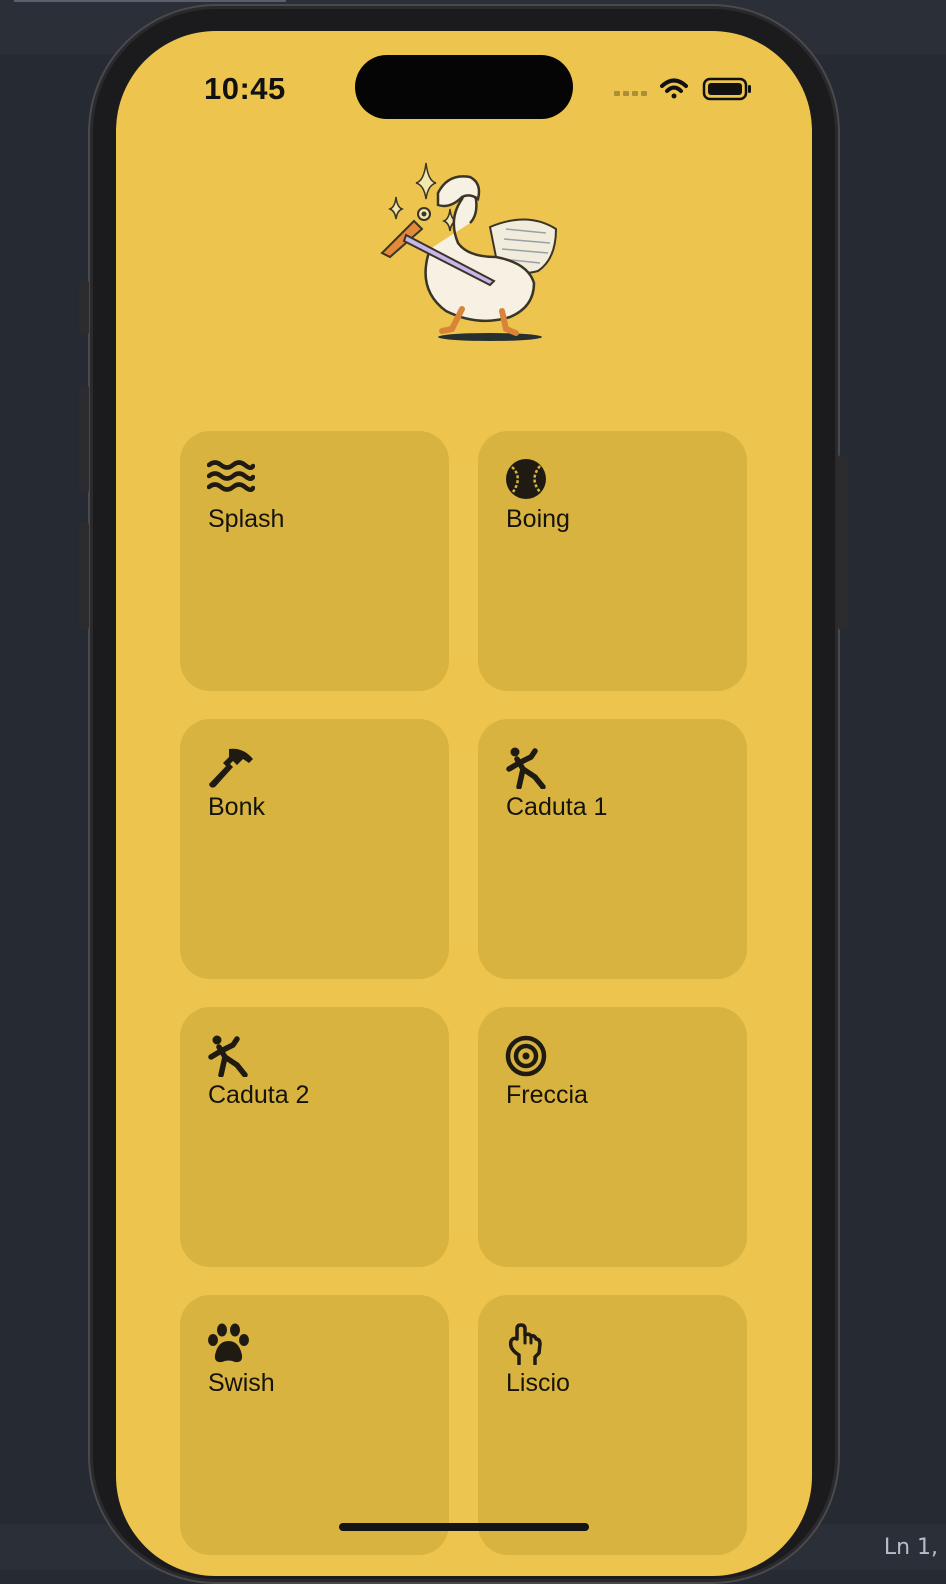 The height and width of the screenshot is (1584, 946). What do you see at coordinates (526, 479) in the screenshot?
I see `baseball-icon` at bounding box center [526, 479].